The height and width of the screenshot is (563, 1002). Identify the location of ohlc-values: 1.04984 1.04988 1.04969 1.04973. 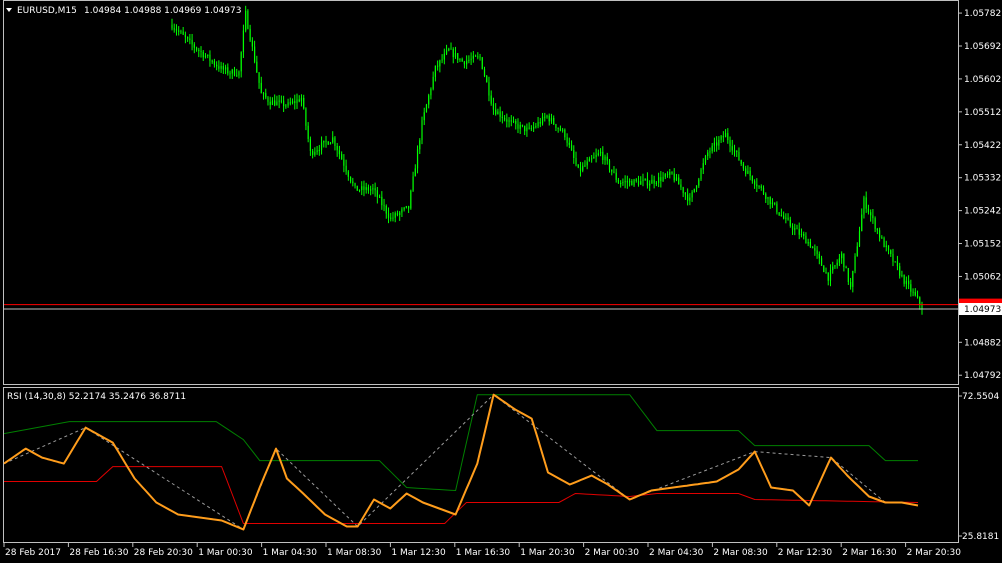
(162, 11).